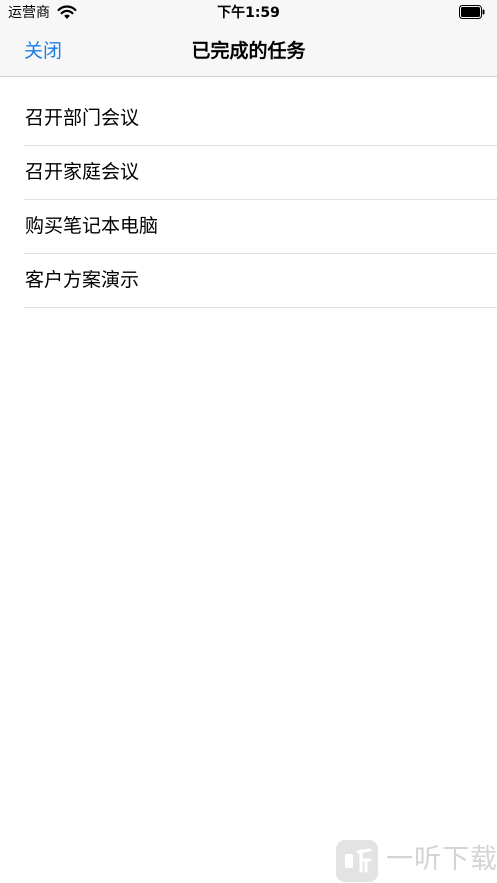  Describe the element at coordinates (260, 173) in the screenshot. I see `task-row: 召开家庭会议` at that location.